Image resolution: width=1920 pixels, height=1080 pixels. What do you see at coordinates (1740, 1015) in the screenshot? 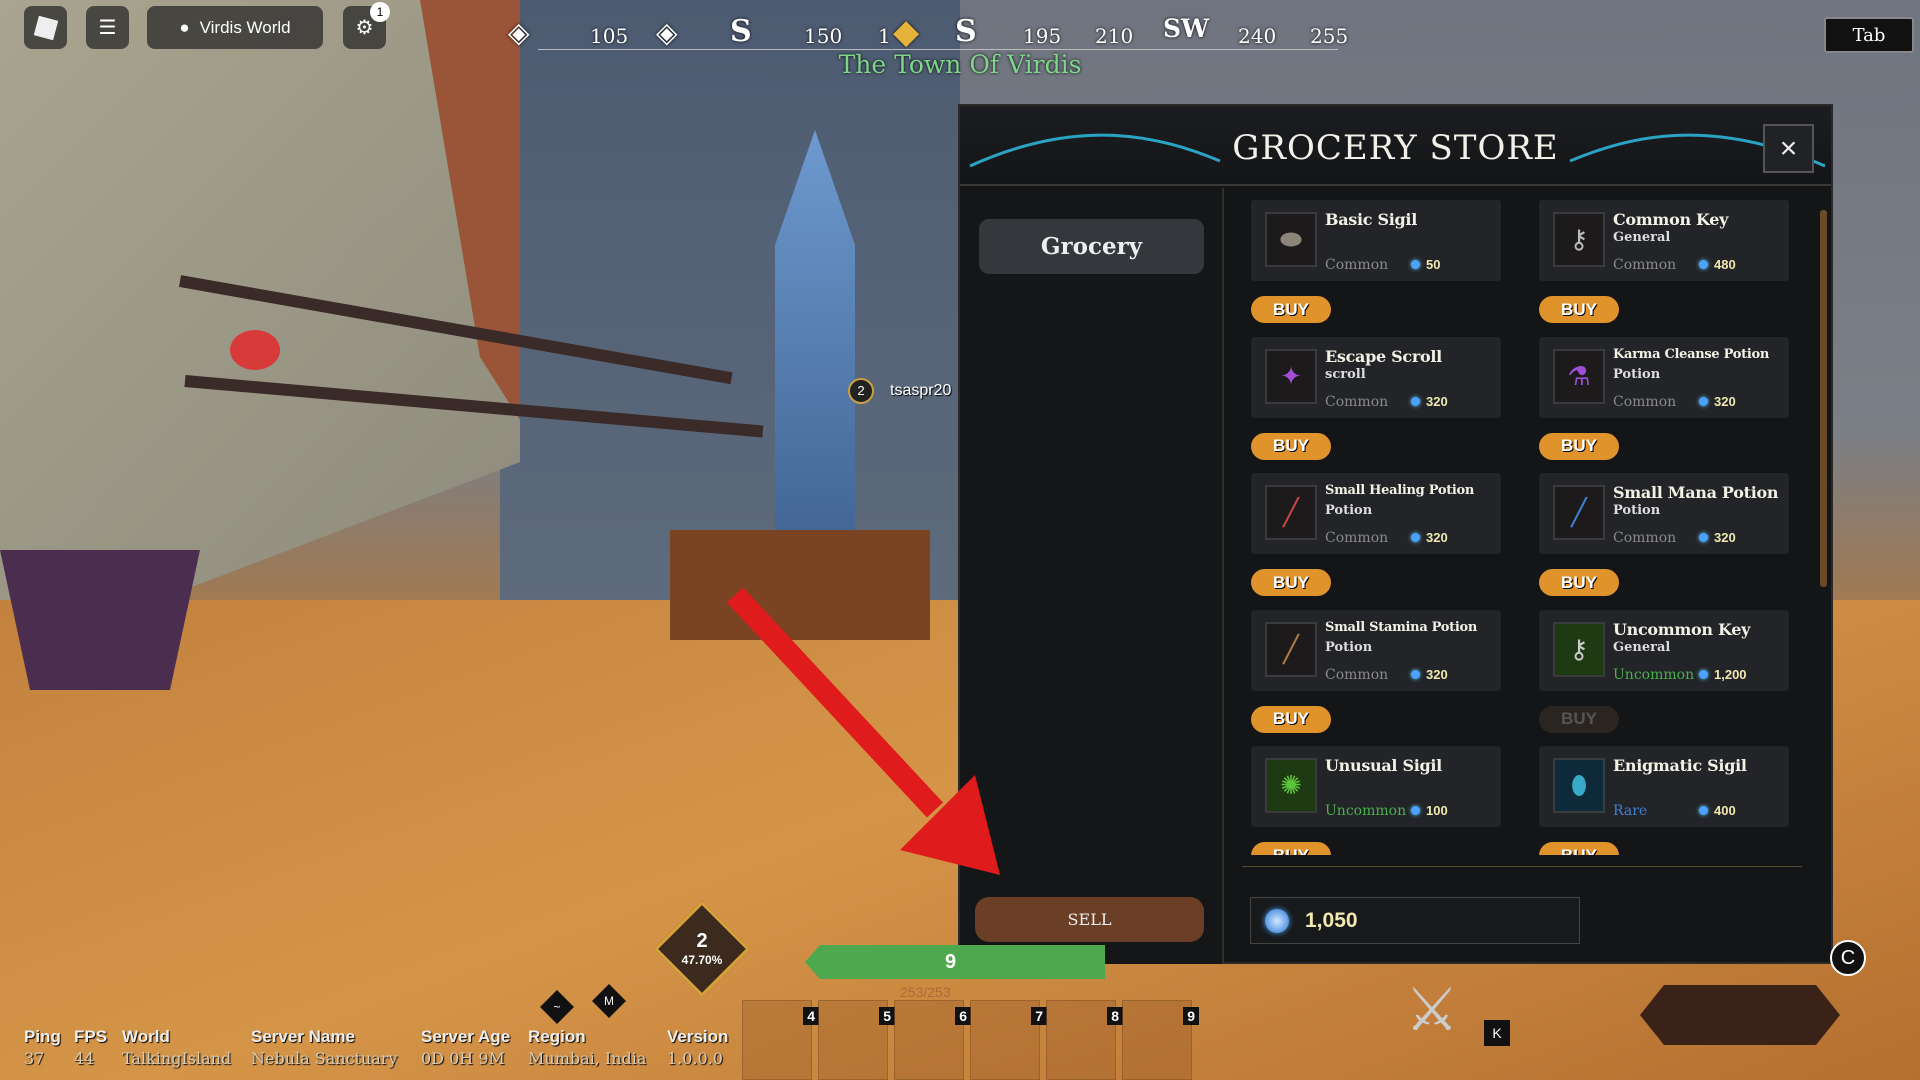
I see `skill-bar` at bounding box center [1740, 1015].